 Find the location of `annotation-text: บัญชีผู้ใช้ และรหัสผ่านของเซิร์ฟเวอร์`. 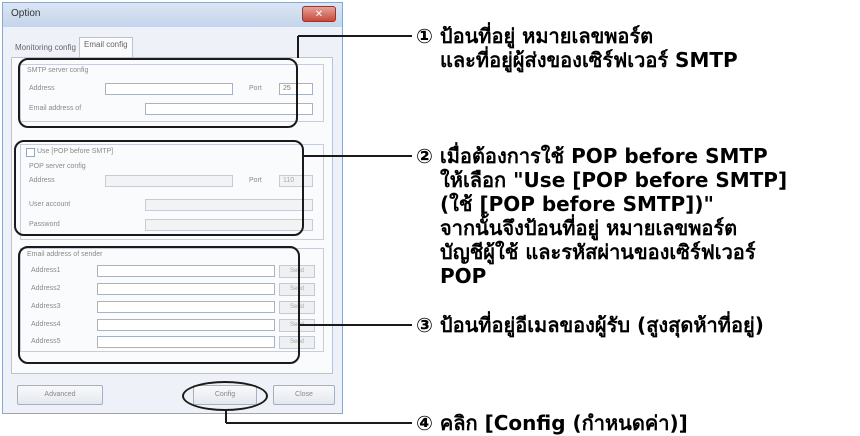

annotation-text: บัญชีผู้ใช้ และรหัสผ่านของเซิร์ฟเวอร์ is located at coordinates (598, 252).